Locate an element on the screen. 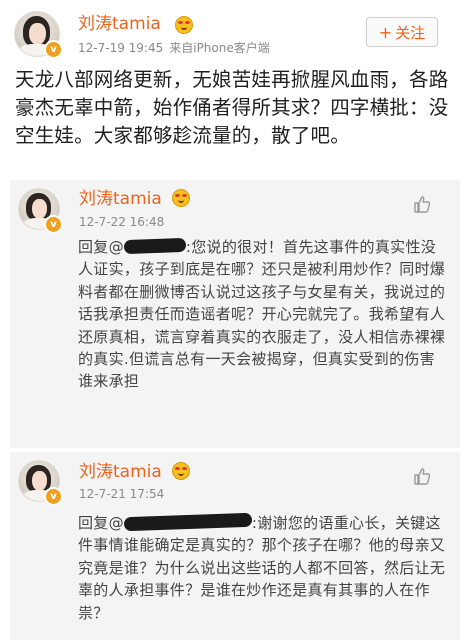  author-name: 刘涛tamia is located at coordinates (119, 24).